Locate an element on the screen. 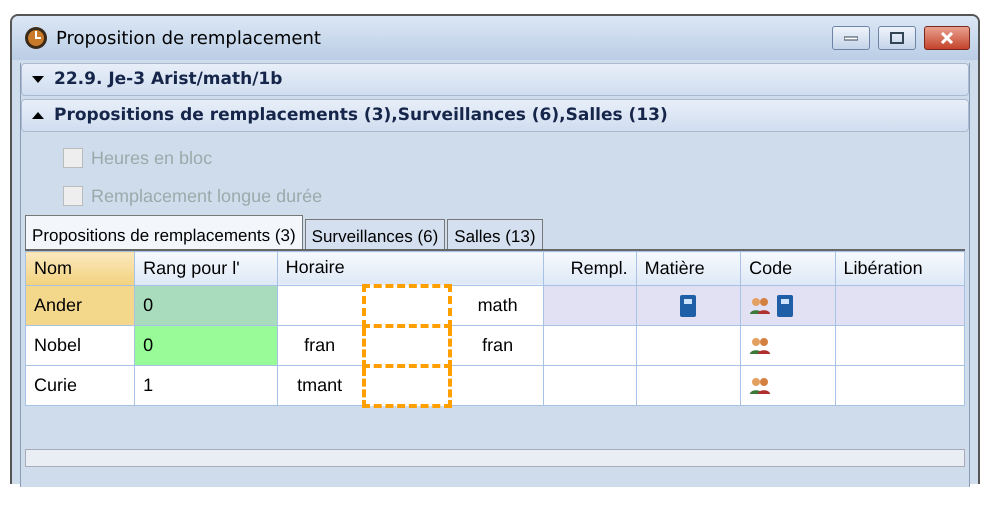 Image resolution: width=986 pixels, height=522 pixels. column-header: Matière is located at coordinates (688, 269).